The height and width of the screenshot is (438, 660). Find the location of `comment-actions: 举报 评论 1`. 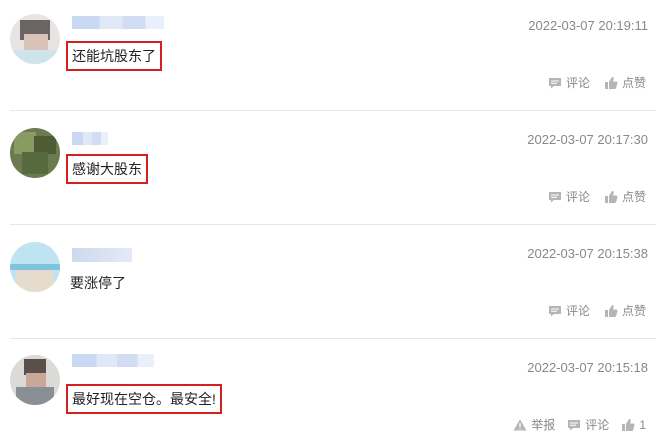

comment-actions: 举报 评论 1 is located at coordinates (579, 424).